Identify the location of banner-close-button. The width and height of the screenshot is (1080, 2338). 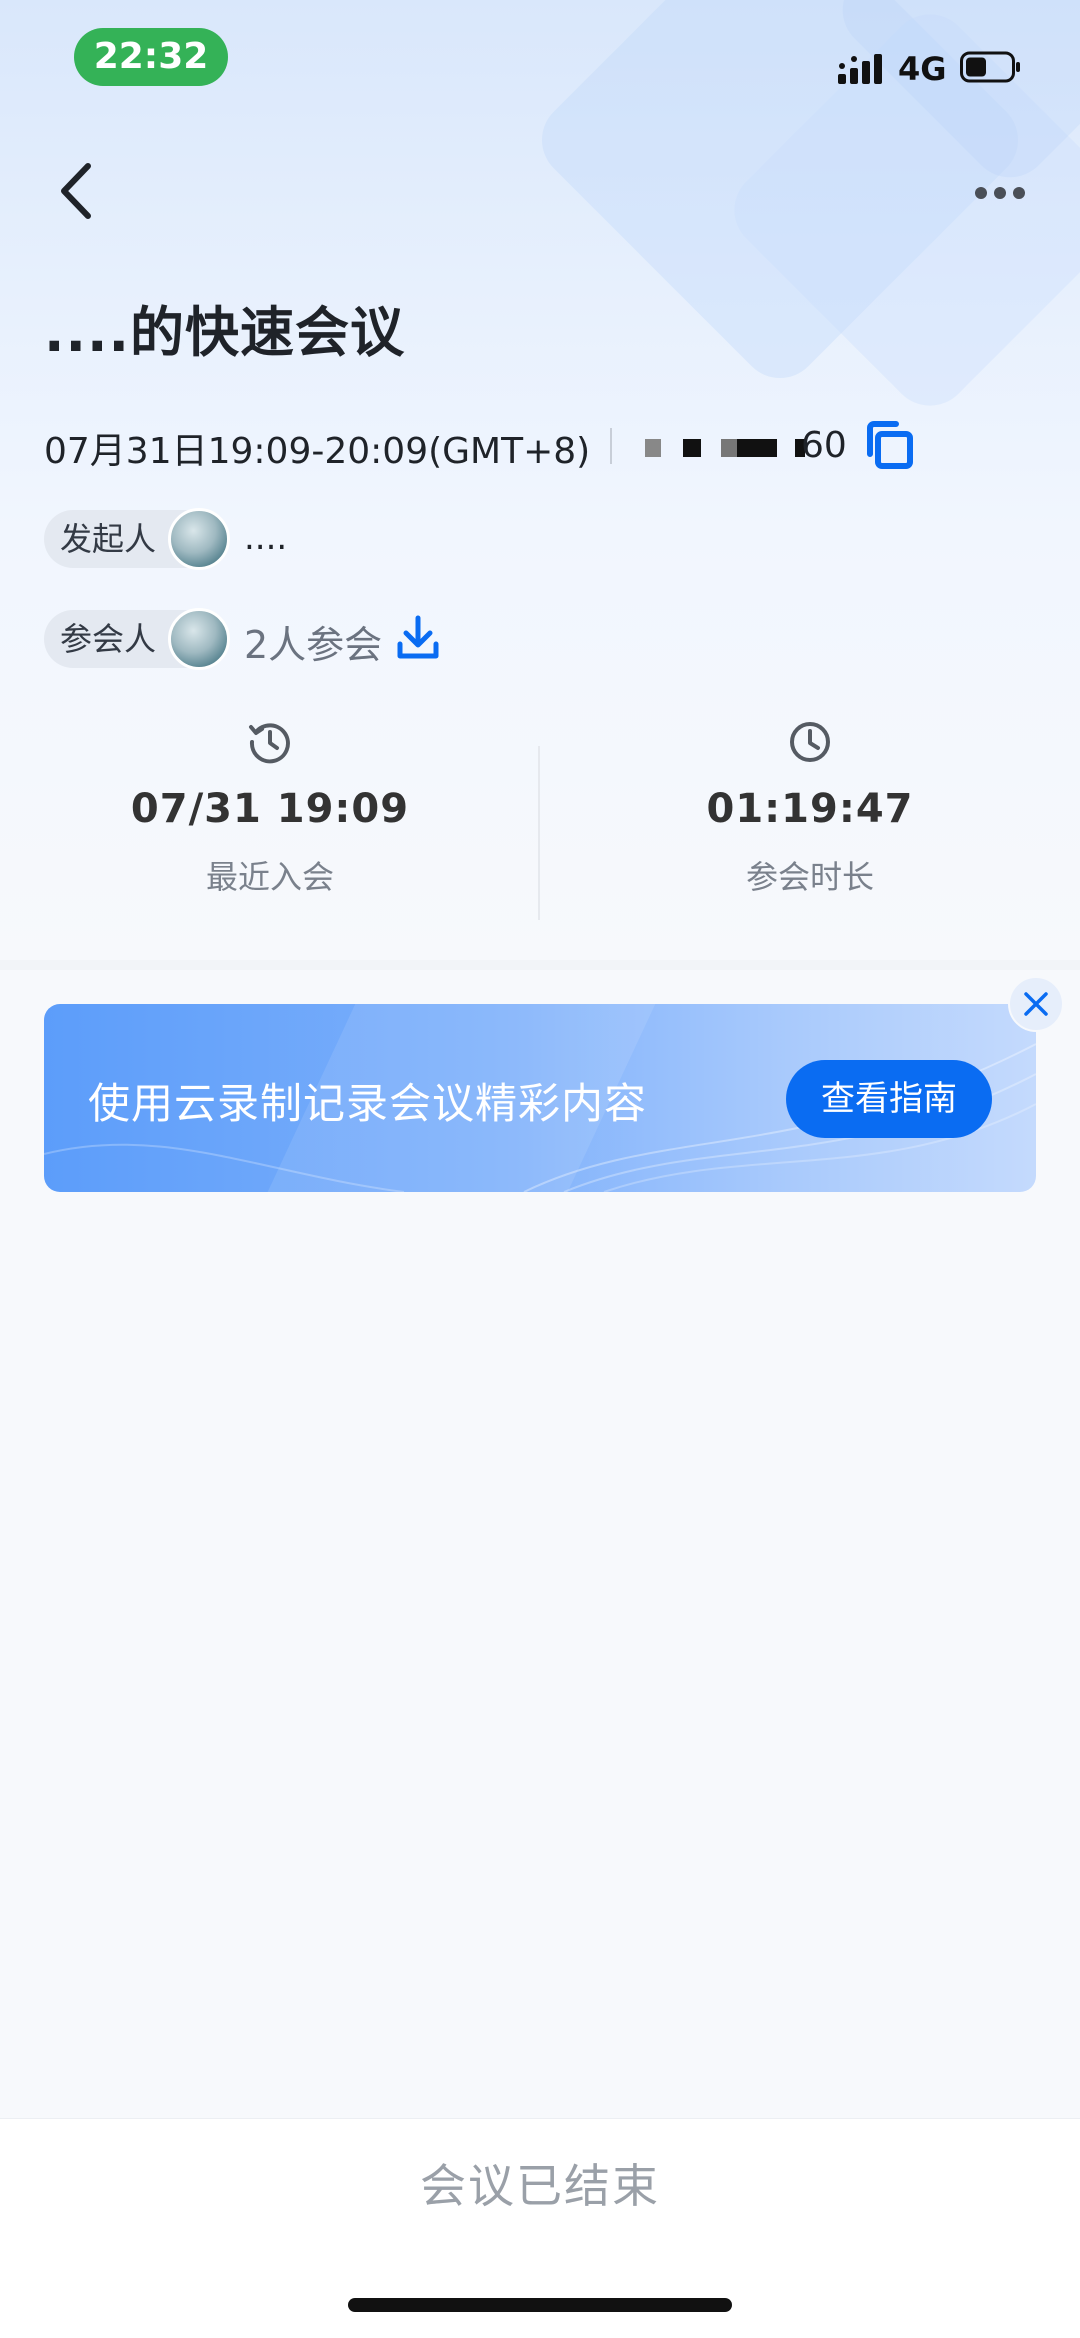
(1036, 1004).